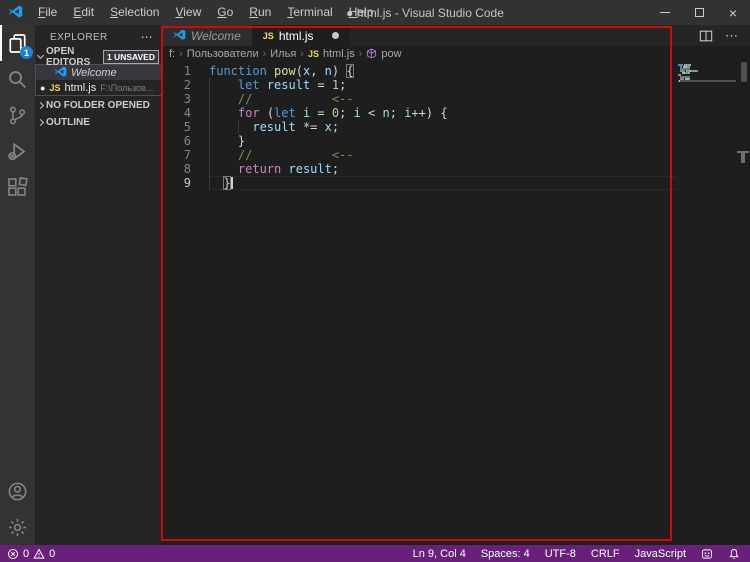 The height and width of the screenshot is (562, 750). Describe the element at coordinates (391, 54) in the screenshot. I see `breadcrumb-symbol: pow` at that location.